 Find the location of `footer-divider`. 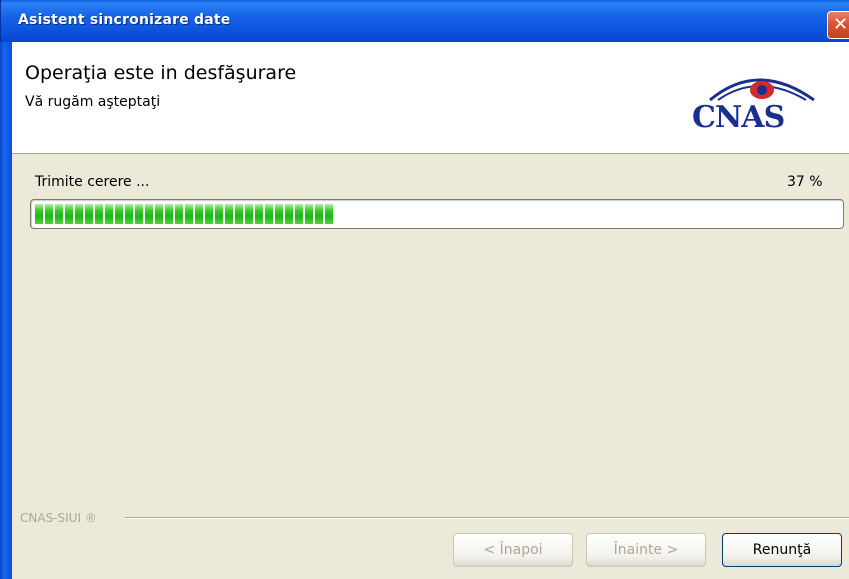

footer-divider is located at coordinates (487, 518).